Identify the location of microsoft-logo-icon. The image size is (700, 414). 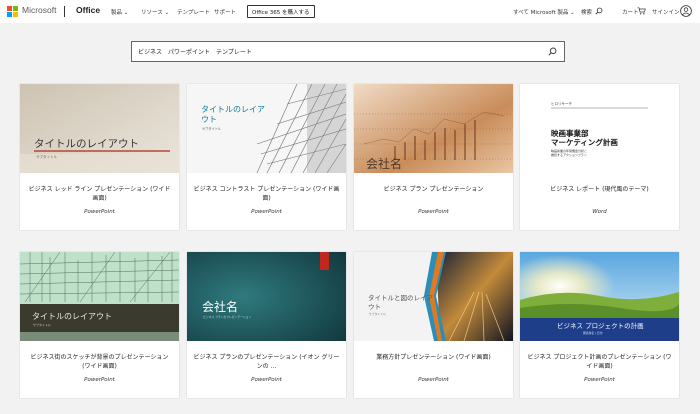
(12, 11).